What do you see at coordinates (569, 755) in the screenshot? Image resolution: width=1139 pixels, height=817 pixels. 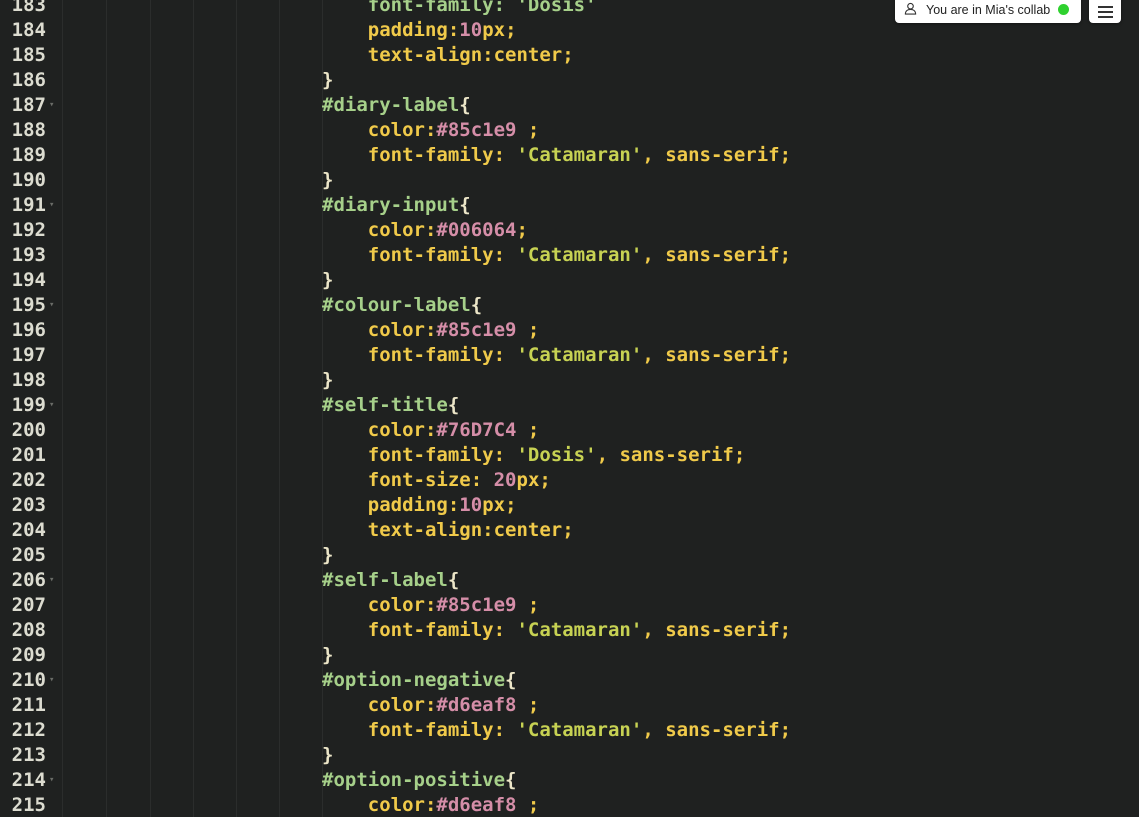 I see `code-line: 213}` at bounding box center [569, 755].